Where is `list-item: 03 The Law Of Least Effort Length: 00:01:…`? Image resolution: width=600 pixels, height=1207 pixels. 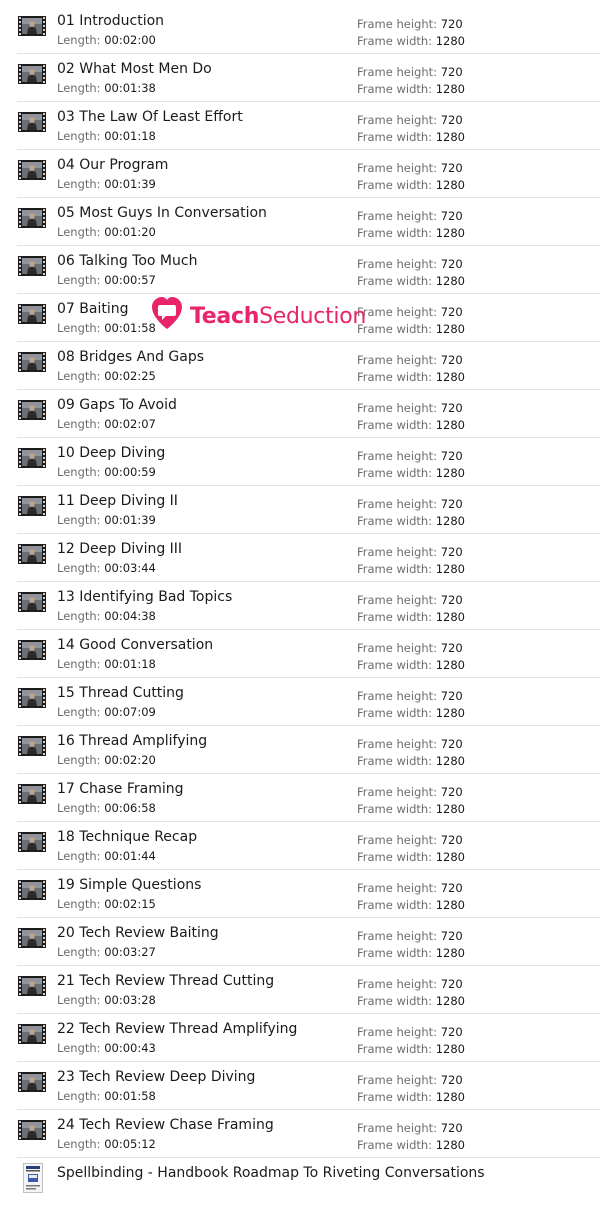
list-item: 03 The Law Of Least Effort Length: 00:01:… is located at coordinates (308, 126).